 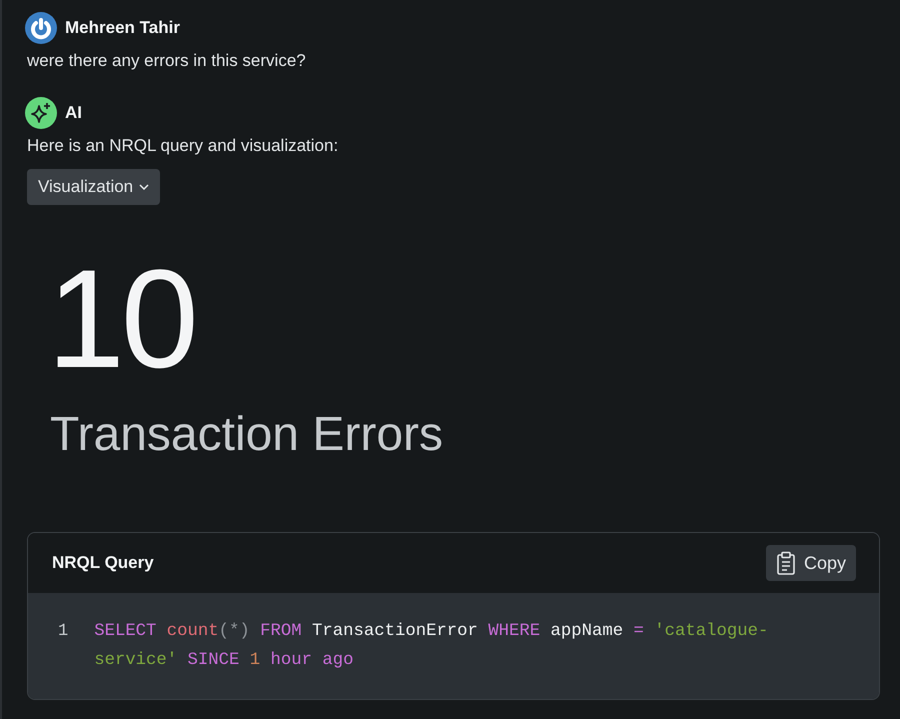 I want to click on author-name: Mehreen Tahir, so click(x=122, y=28).